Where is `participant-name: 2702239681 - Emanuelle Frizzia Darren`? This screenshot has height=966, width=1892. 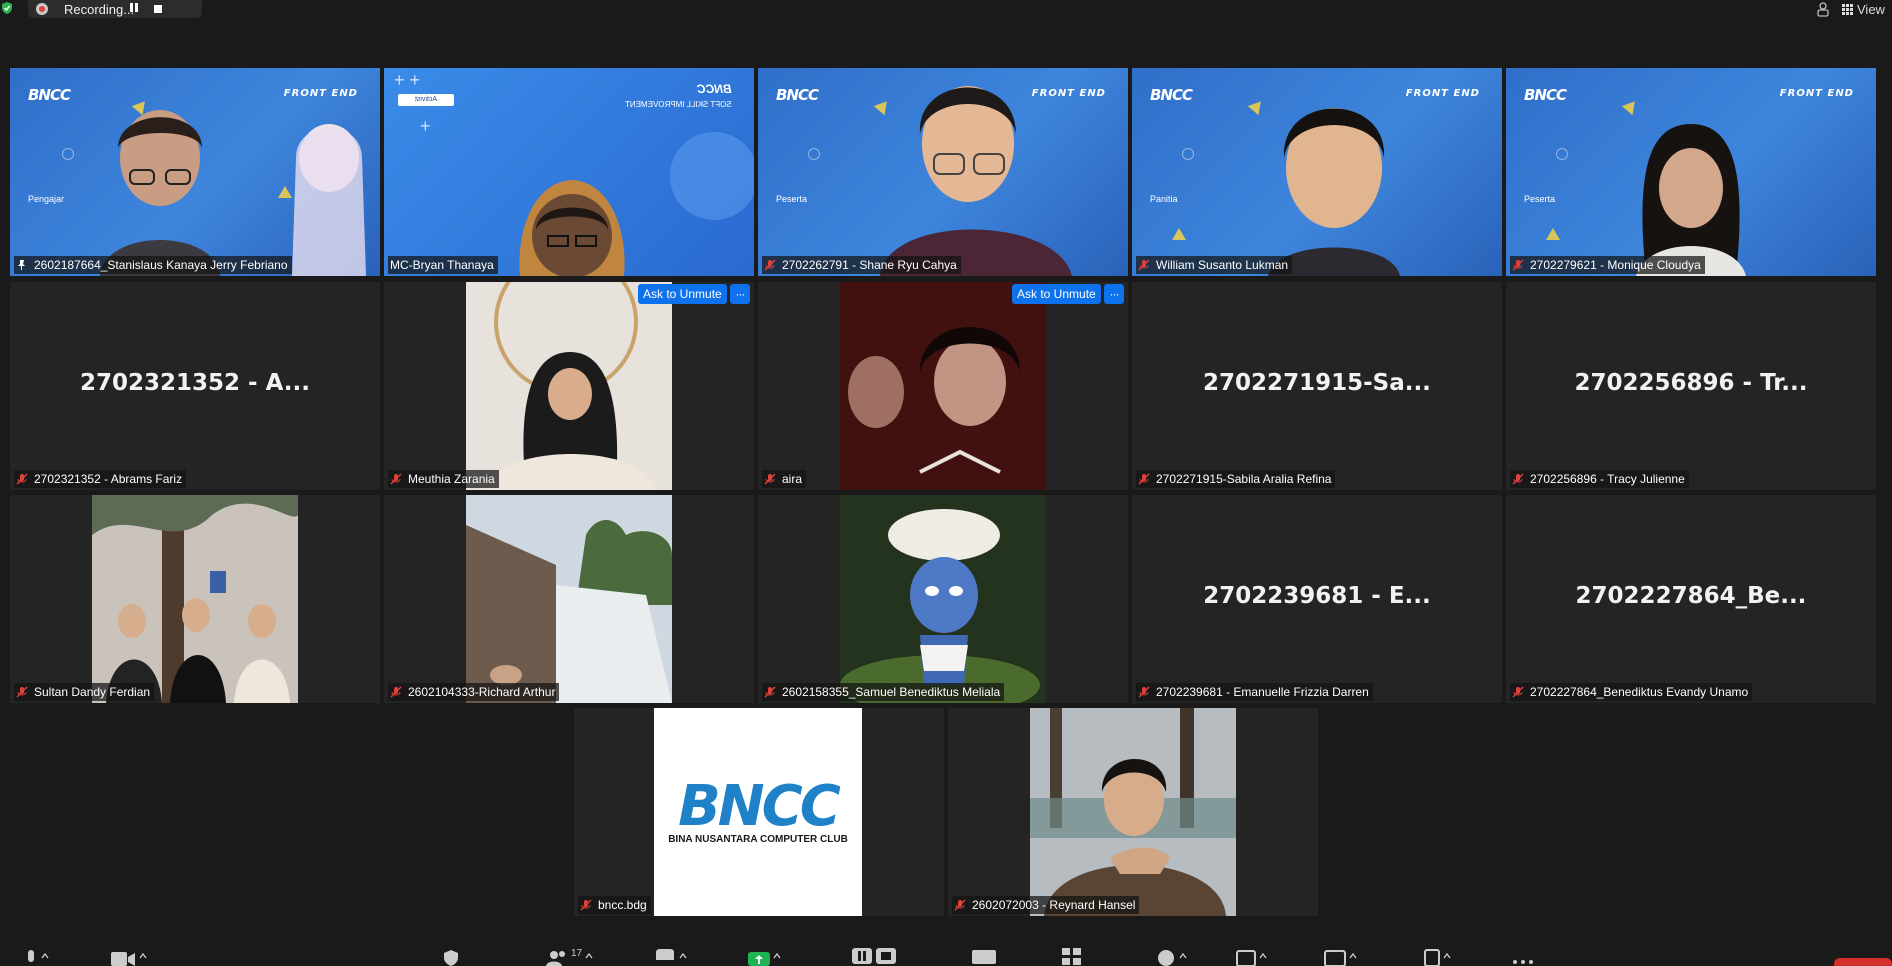 participant-name: 2702239681 - Emanuelle Frizzia Darren is located at coordinates (1262, 692).